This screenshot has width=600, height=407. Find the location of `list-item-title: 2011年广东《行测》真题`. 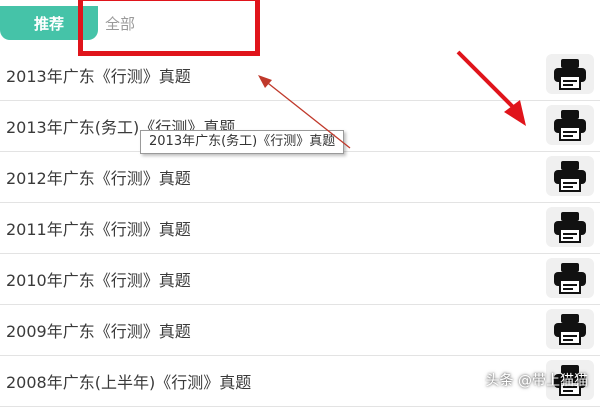

list-item-title: 2011年广东《行测》真题 is located at coordinates (95, 228).